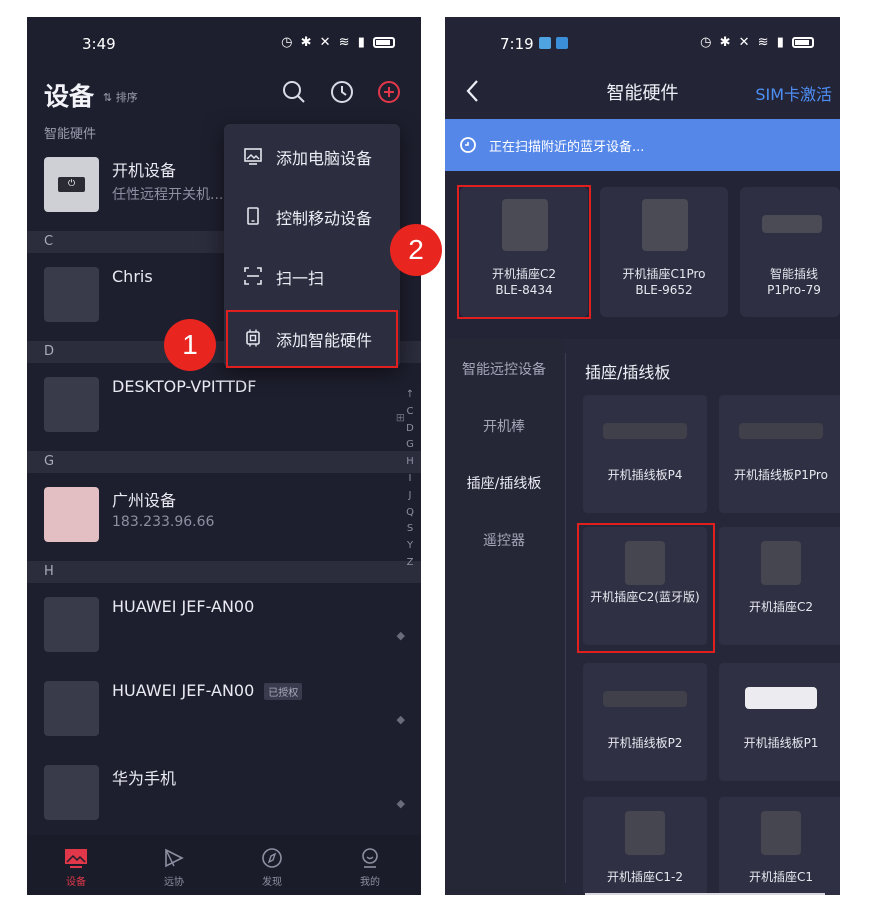 The height and width of the screenshot is (907, 879). I want to click on index-letter: Z, so click(410, 563).